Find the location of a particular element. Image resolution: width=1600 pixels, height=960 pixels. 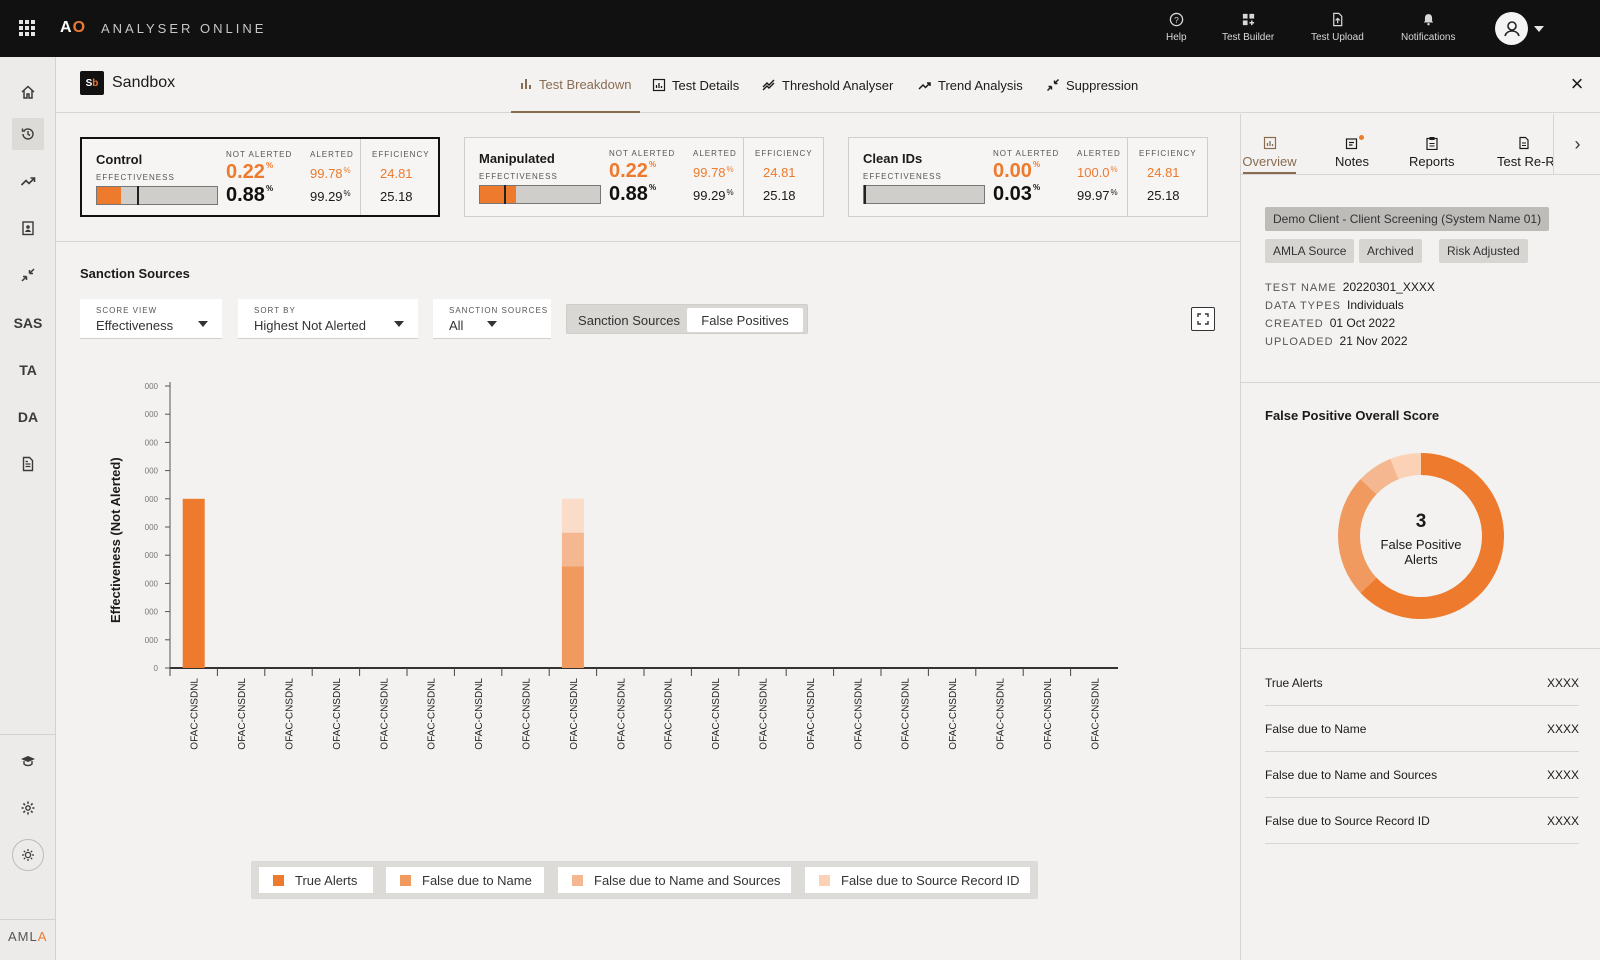

help-button: ? Help is located at coordinates (1176, 27).